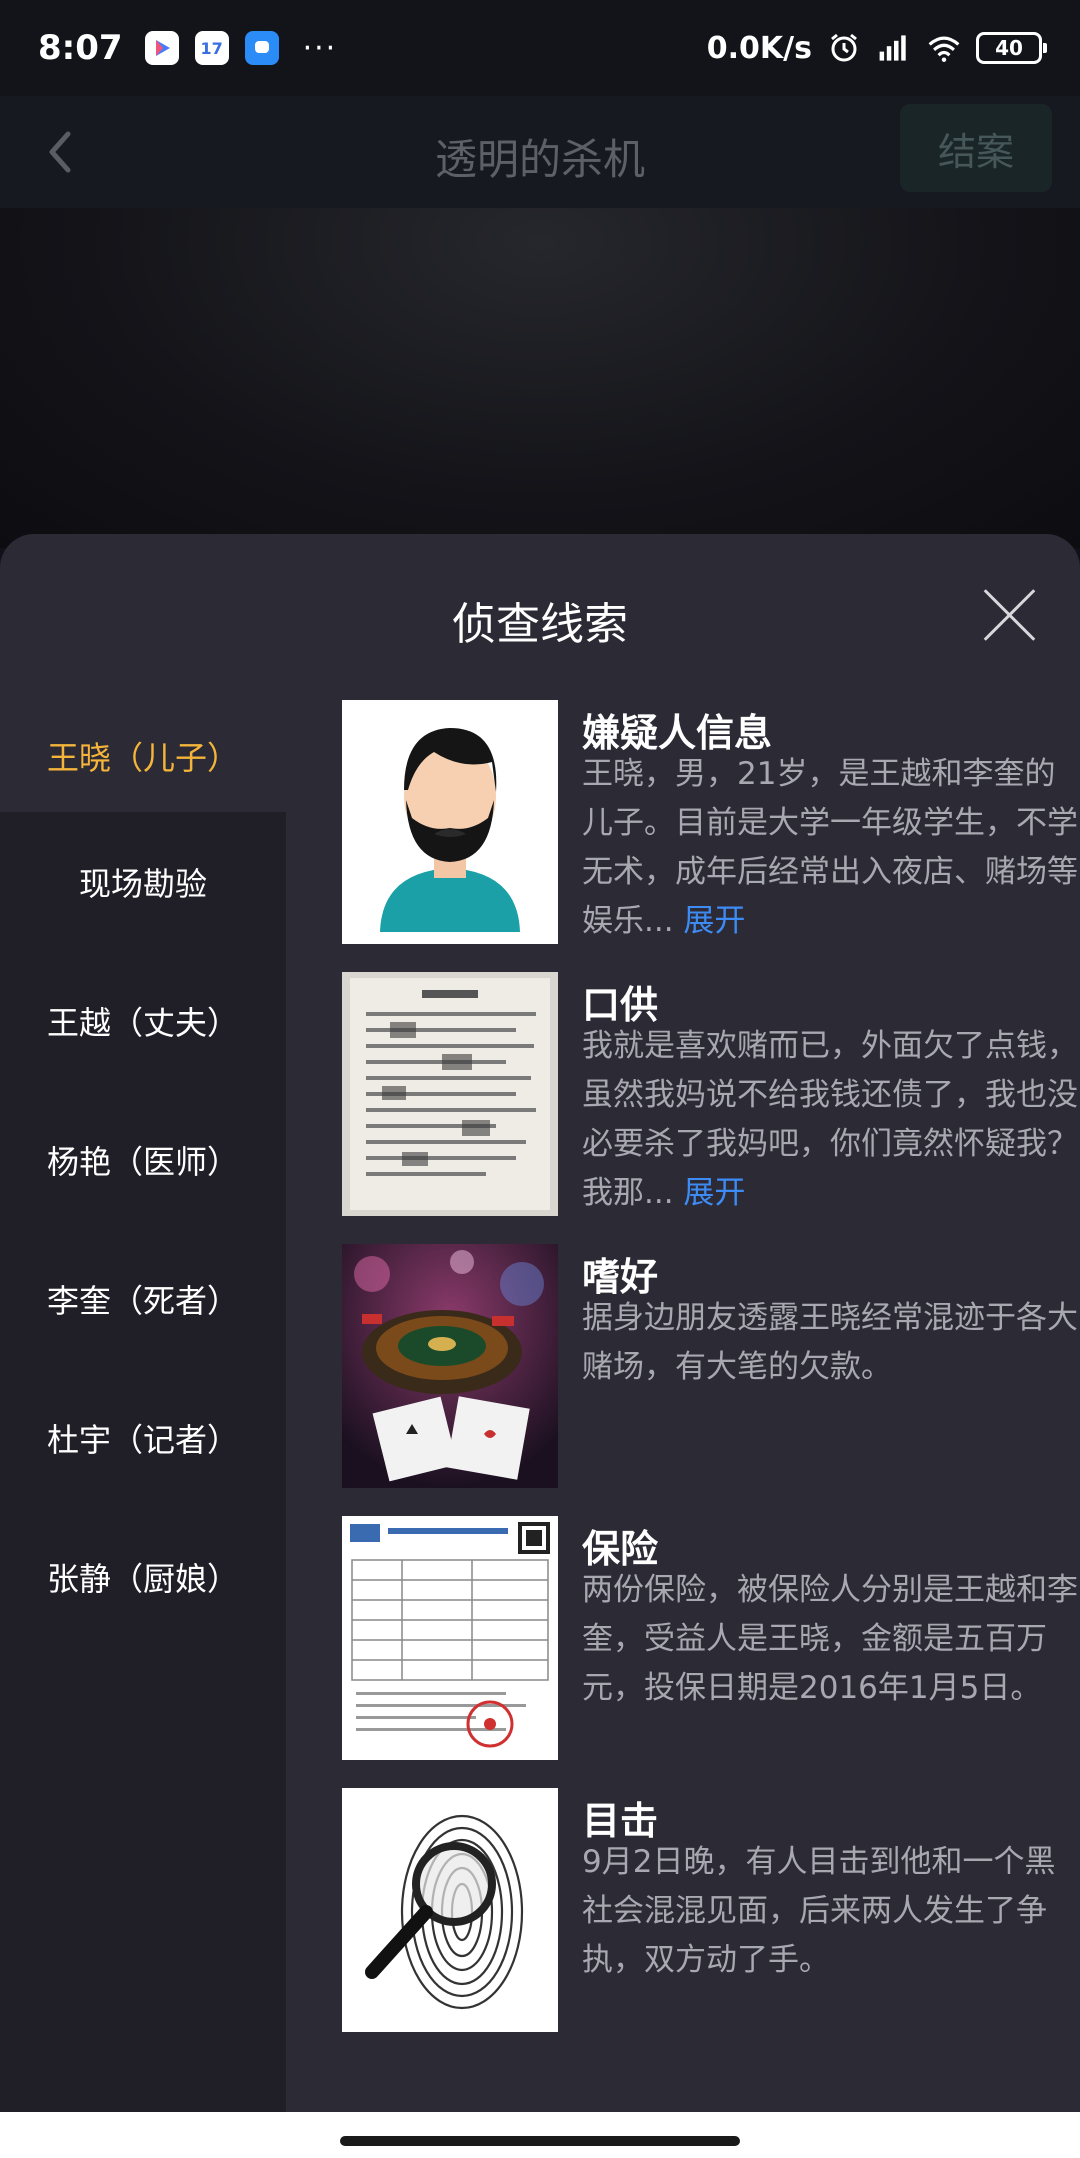 This screenshot has height=2158, width=1080. Describe the element at coordinates (143, 1159) in the screenshot. I see `sidebar-item-yangyan: 杨艳（医师）` at that location.